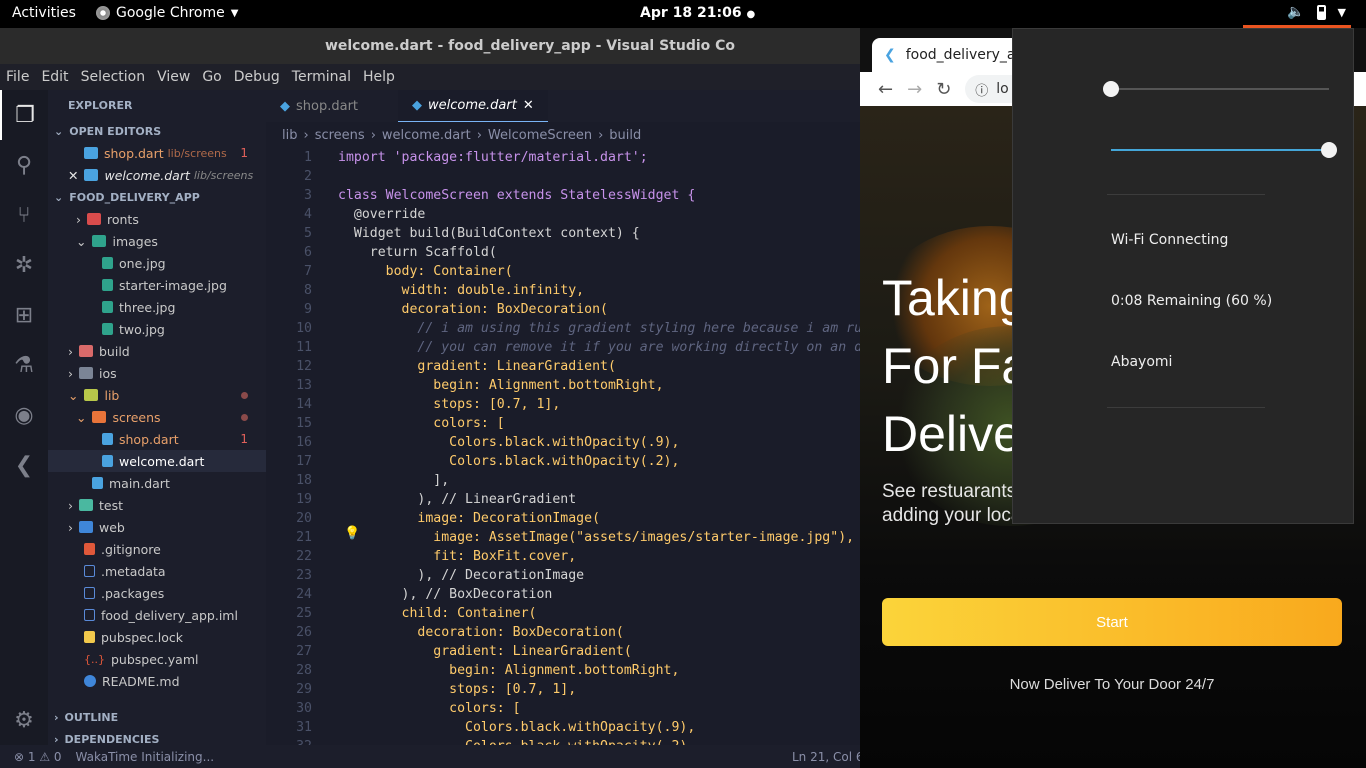 The height and width of the screenshot is (768, 1366). Describe the element at coordinates (332, 106) in the screenshot. I see `tab-shop-dart: ◆ shop.dart` at that location.